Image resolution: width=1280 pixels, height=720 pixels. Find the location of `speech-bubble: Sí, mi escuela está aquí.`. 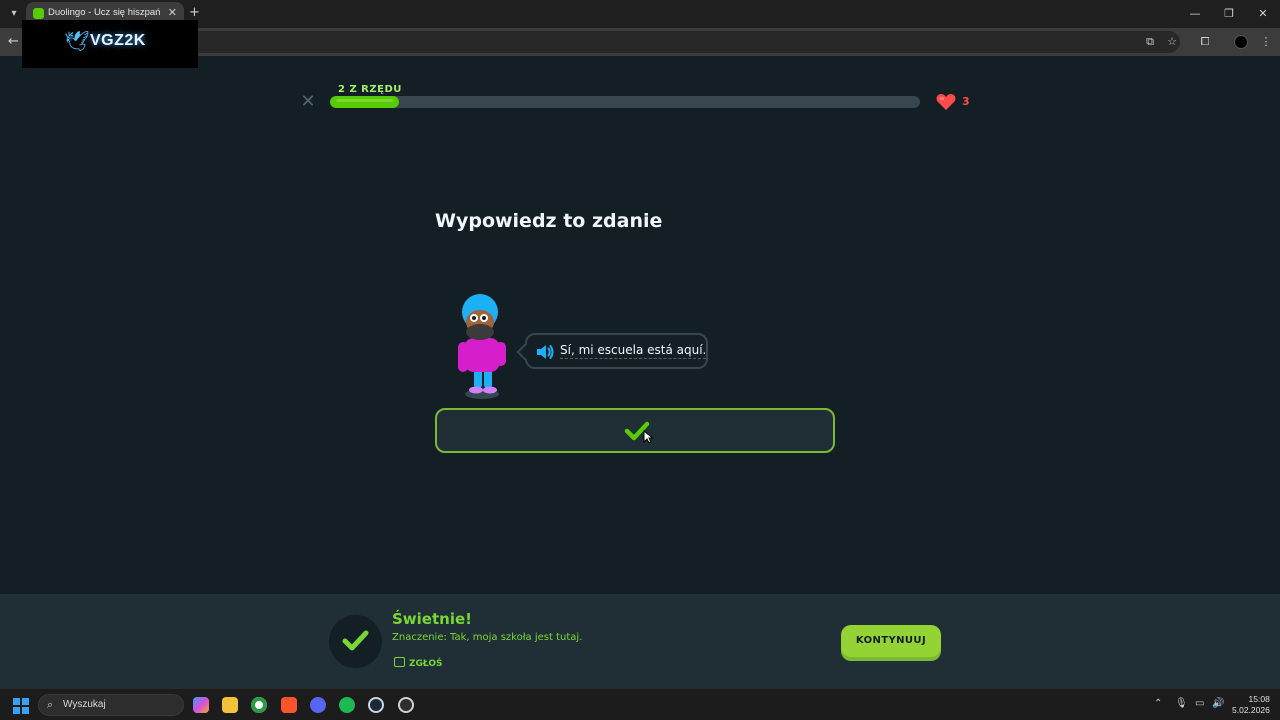

speech-bubble: Sí, mi escuela está aquí. is located at coordinates (612, 351).